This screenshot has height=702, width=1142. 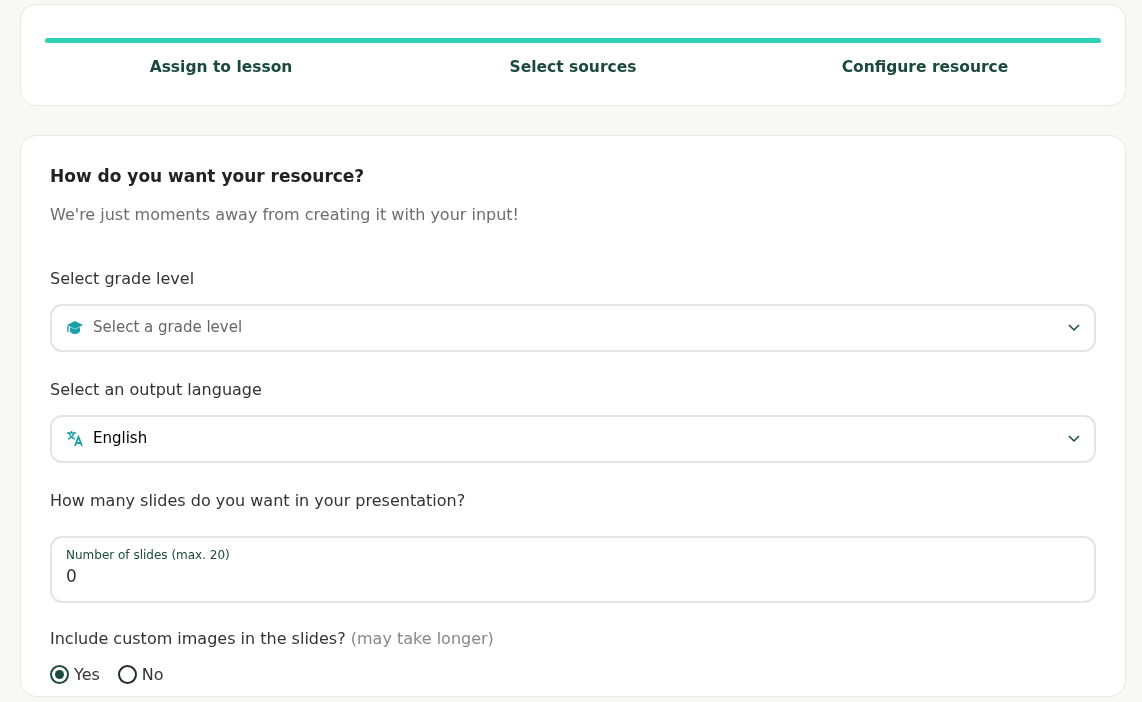 What do you see at coordinates (140, 674) in the screenshot?
I see `radio-option: No` at bounding box center [140, 674].